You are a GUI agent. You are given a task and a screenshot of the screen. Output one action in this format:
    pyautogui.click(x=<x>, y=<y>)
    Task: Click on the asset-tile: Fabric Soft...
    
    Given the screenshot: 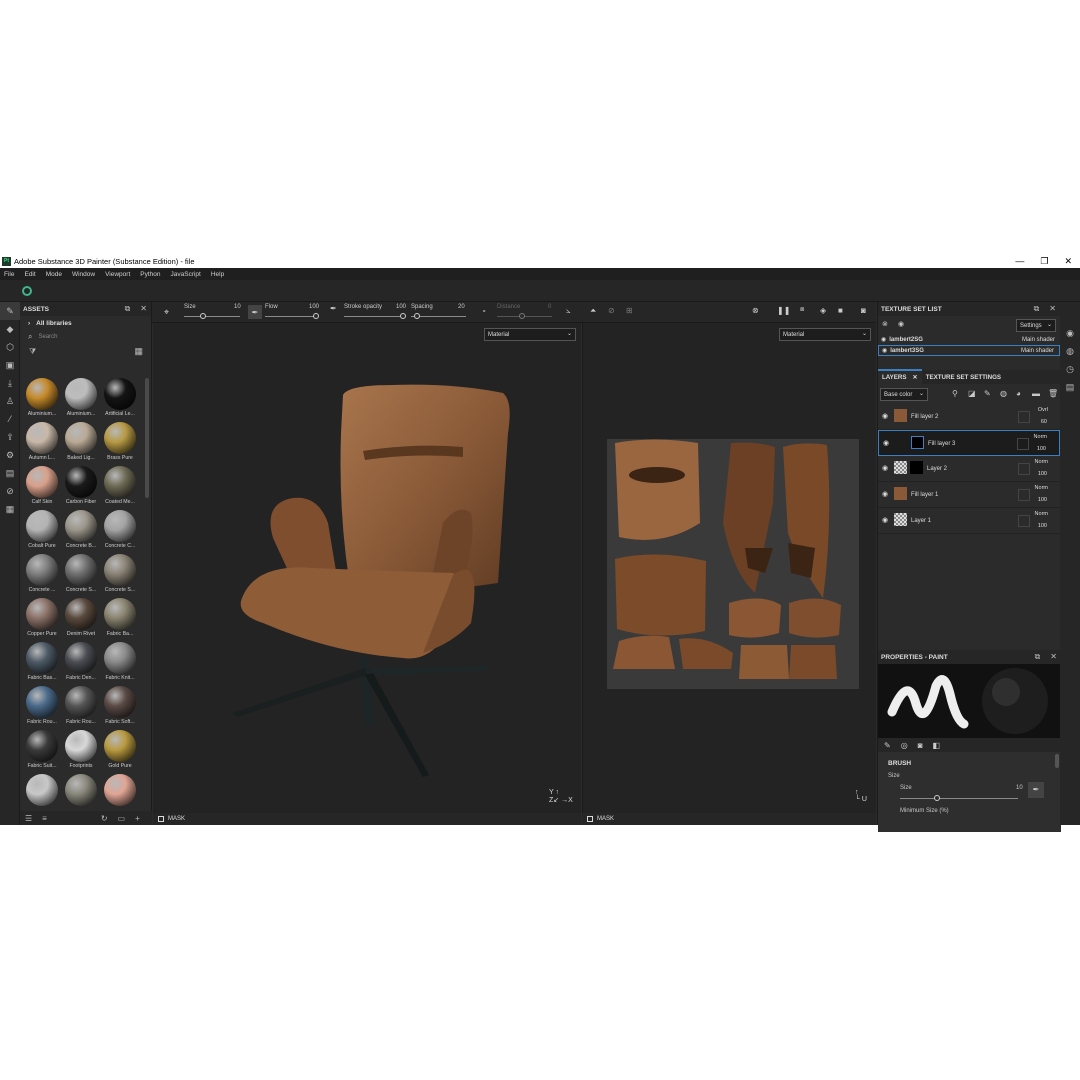 What is the action you would take?
    pyautogui.click(x=120, y=707)
    